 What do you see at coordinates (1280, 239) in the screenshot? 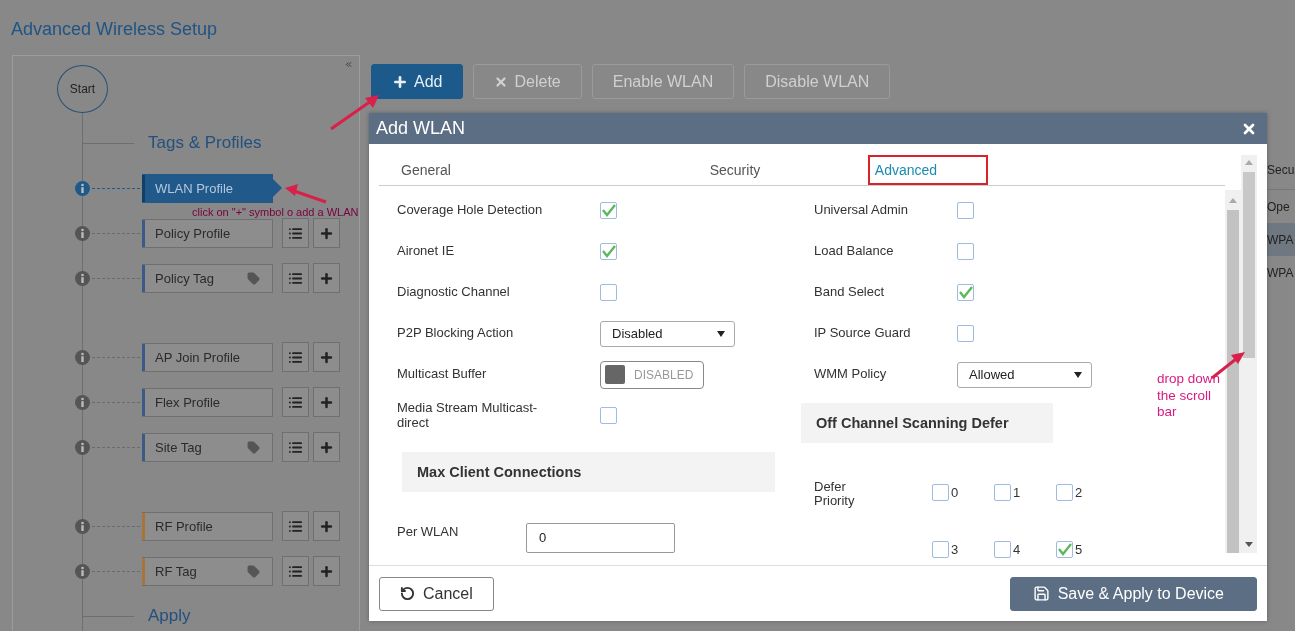
I see `table-cell: WPA` at bounding box center [1280, 239].